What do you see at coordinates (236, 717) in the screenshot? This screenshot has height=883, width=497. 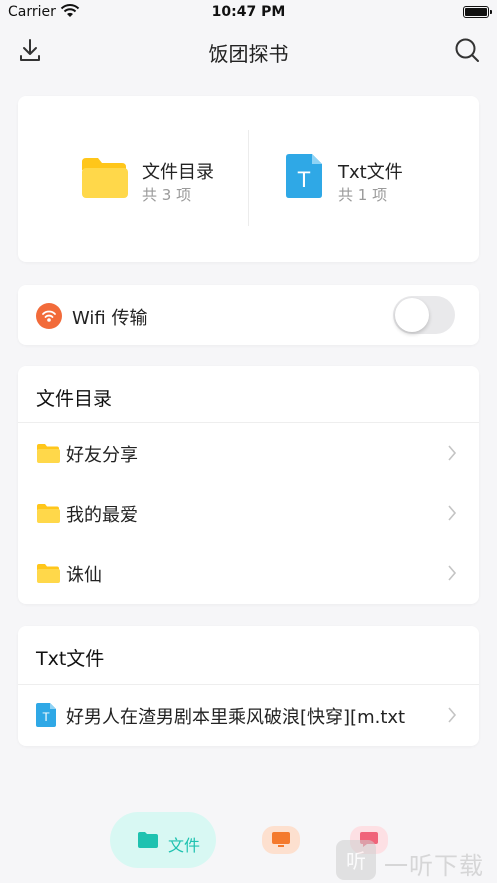 I see `list-item-label: 好男人在渣男剧本里乘风破浪[快穿][m.txt` at bounding box center [236, 717].